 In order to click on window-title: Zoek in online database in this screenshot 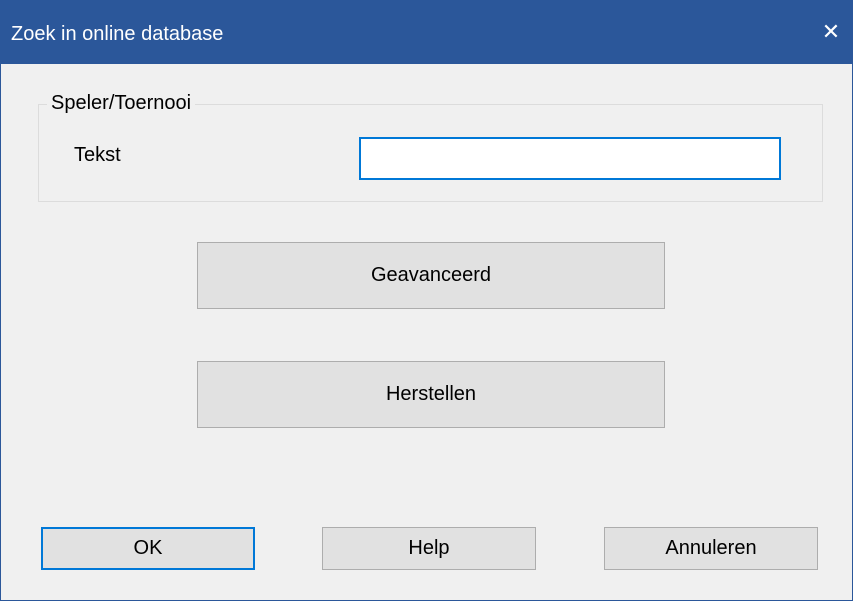, I will do `click(117, 34)`.